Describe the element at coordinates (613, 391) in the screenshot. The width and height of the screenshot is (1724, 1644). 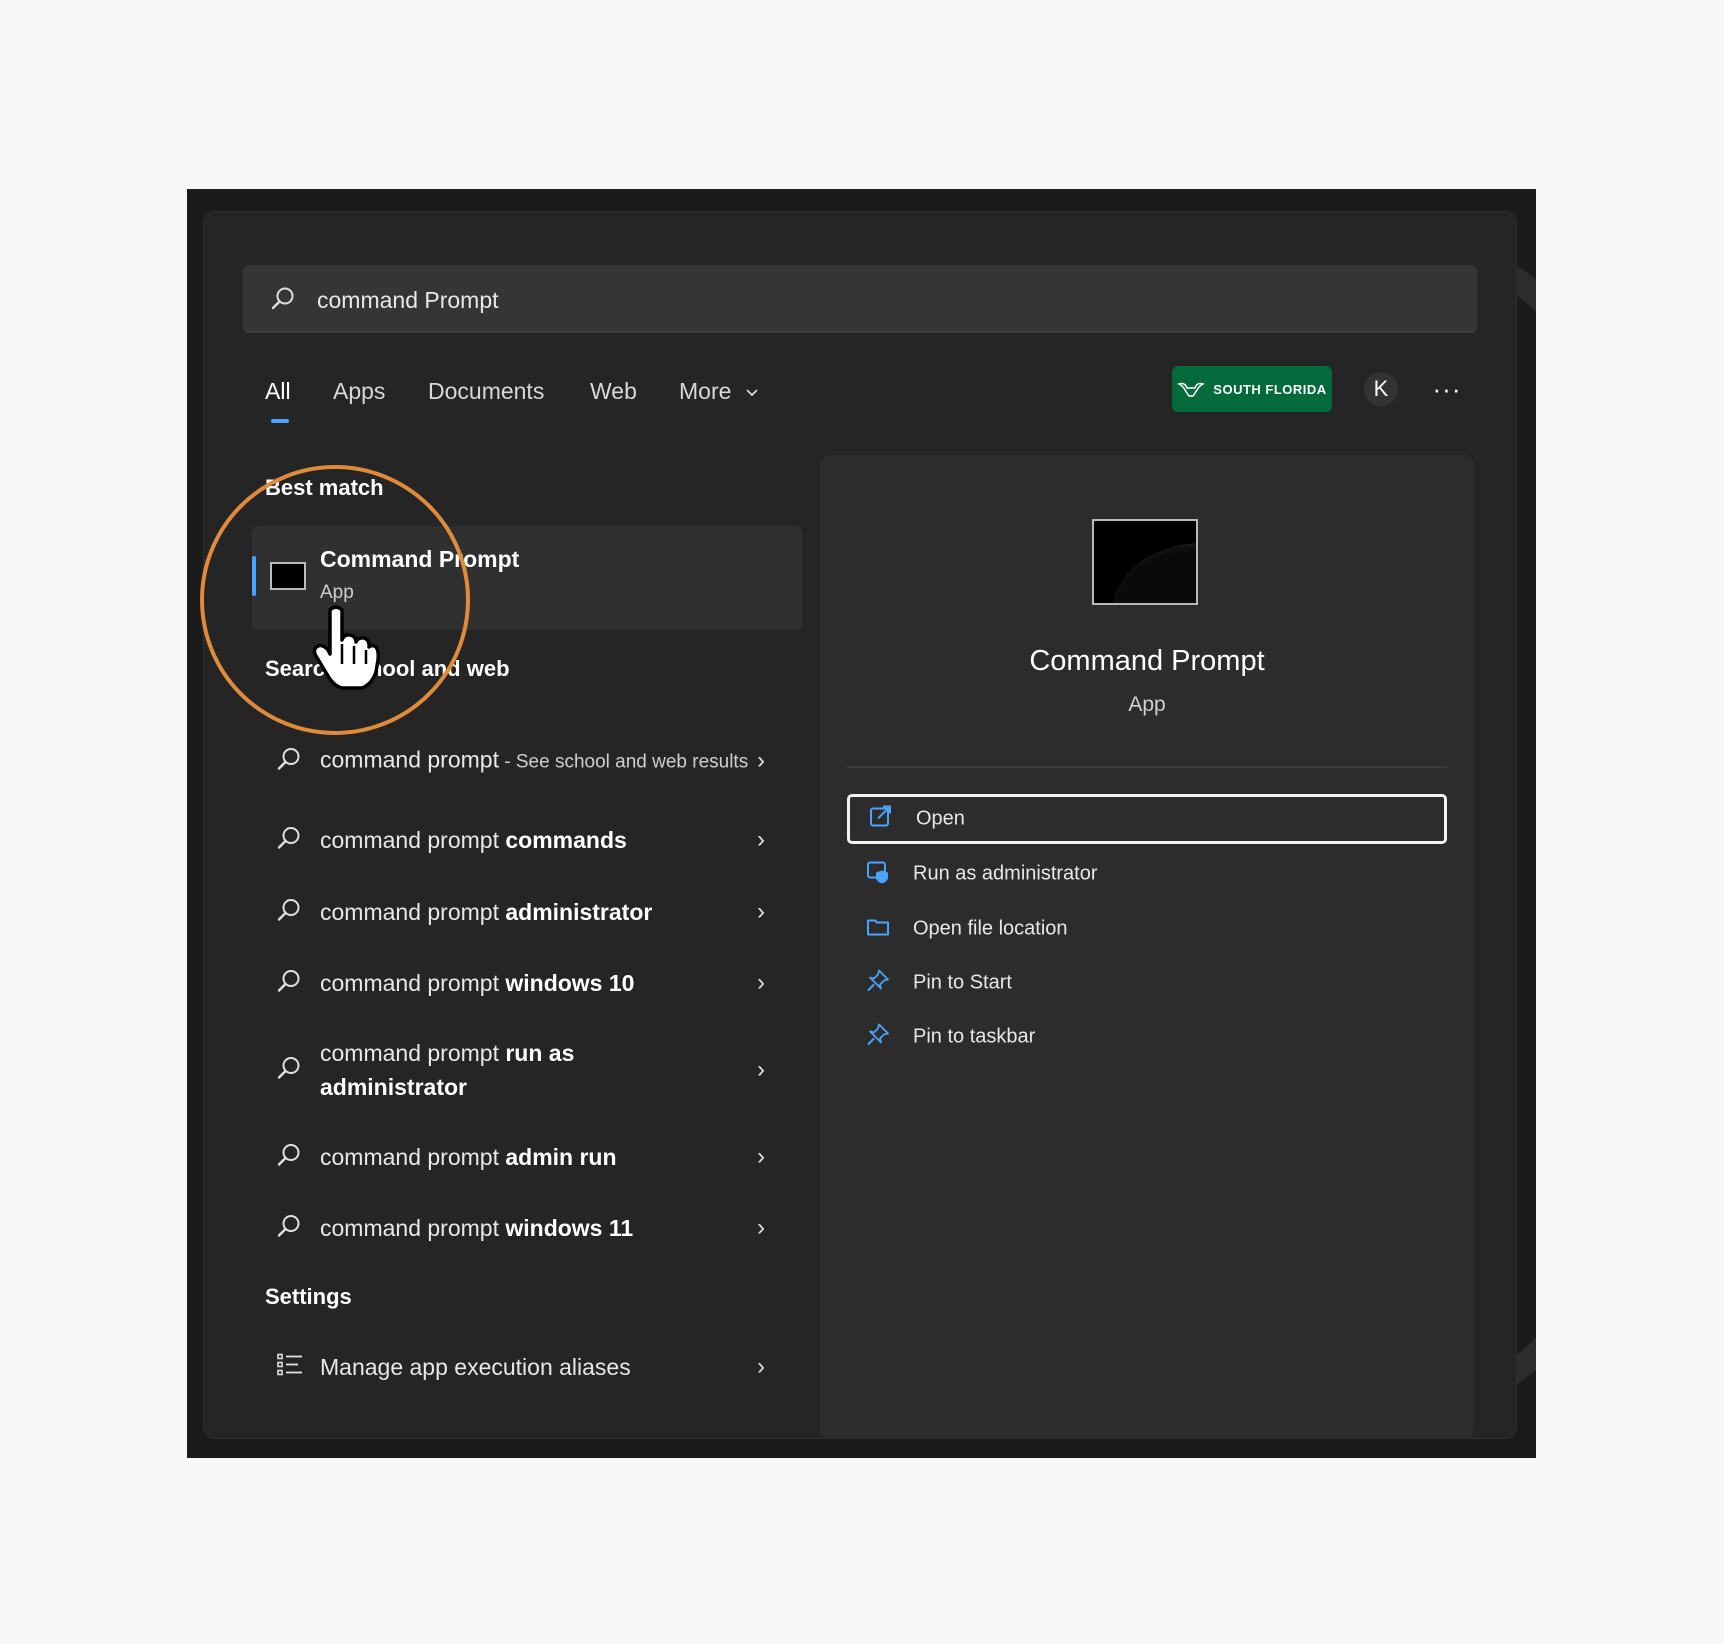
I see `tab-web: Web` at that location.